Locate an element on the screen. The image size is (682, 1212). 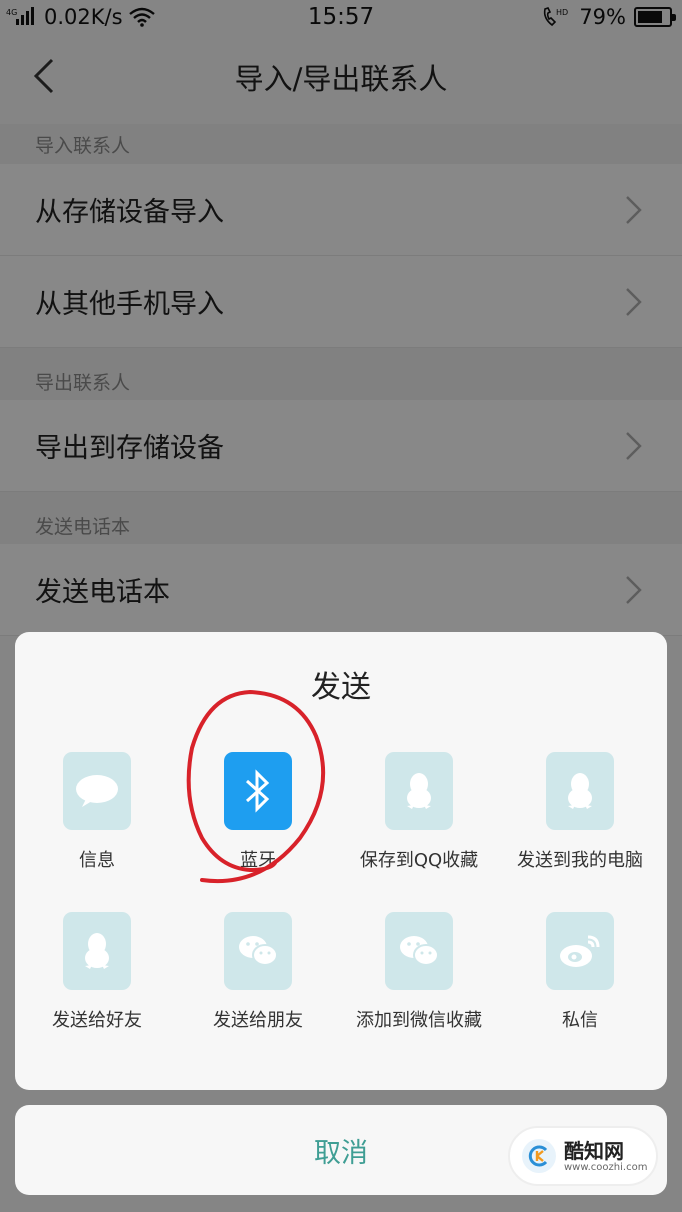
watermark-url: www.coozhi.com is located at coordinates (606, 1167).